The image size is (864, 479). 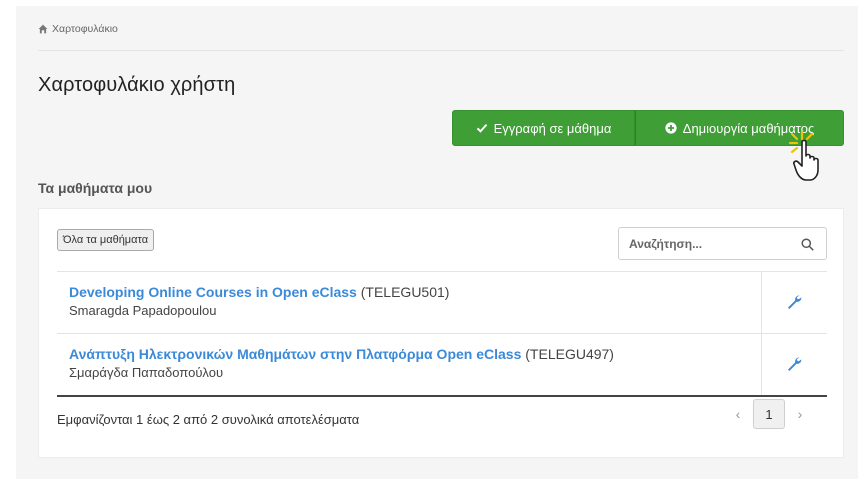 What do you see at coordinates (43, 29) in the screenshot?
I see `home-icon` at bounding box center [43, 29].